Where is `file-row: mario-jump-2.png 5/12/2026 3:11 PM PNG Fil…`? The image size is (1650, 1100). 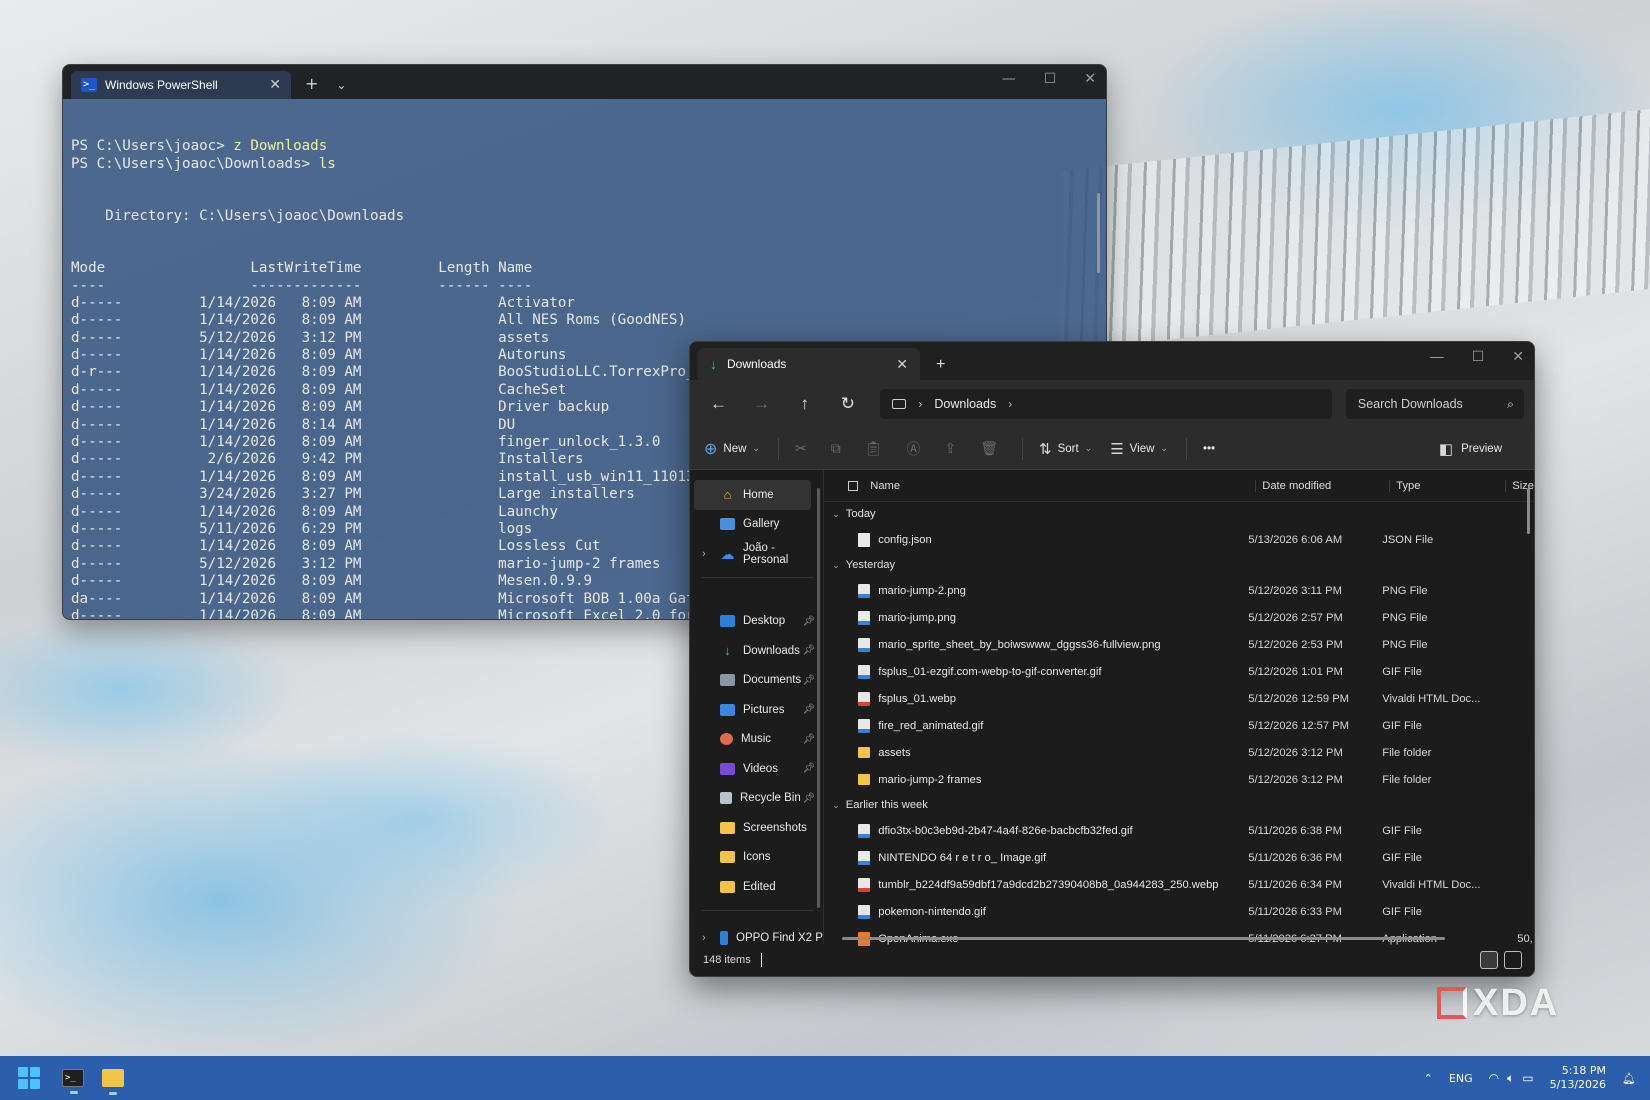
file-row: mario-jump-2.png 5/12/2026 3:11 PM PNG Fil… is located at coordinates (1179, 590).